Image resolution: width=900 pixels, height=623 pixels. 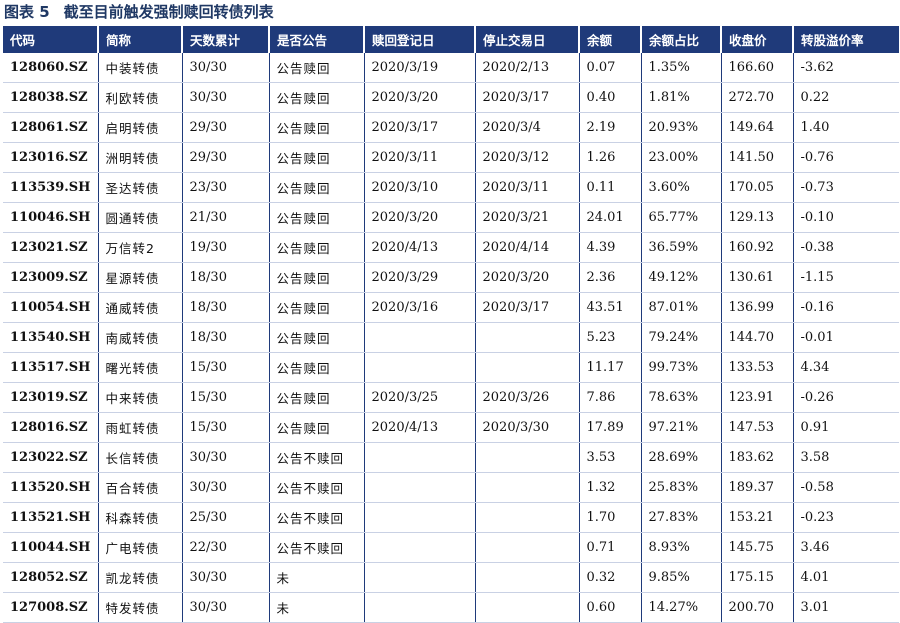 I want to click on short-name-cell: 中装转债, so click(x=140, y=68).